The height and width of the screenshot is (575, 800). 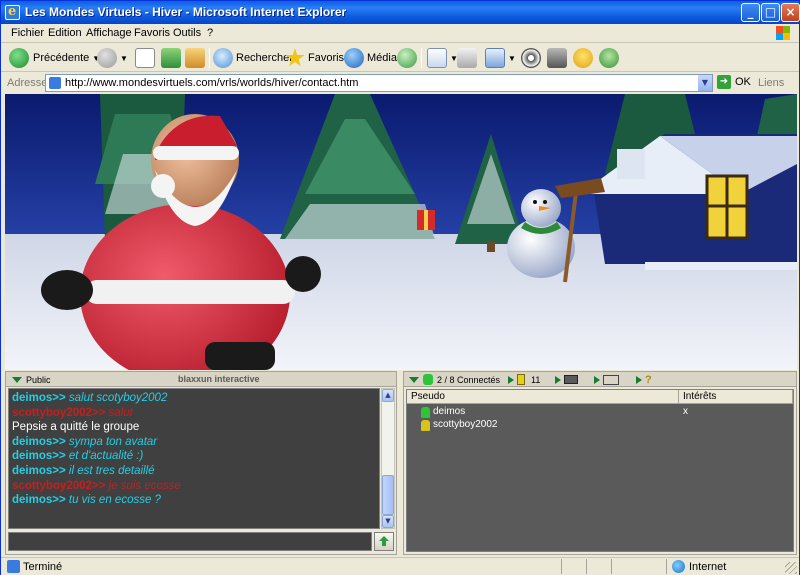 I want to click on print-button, so click(x=467, y=58).